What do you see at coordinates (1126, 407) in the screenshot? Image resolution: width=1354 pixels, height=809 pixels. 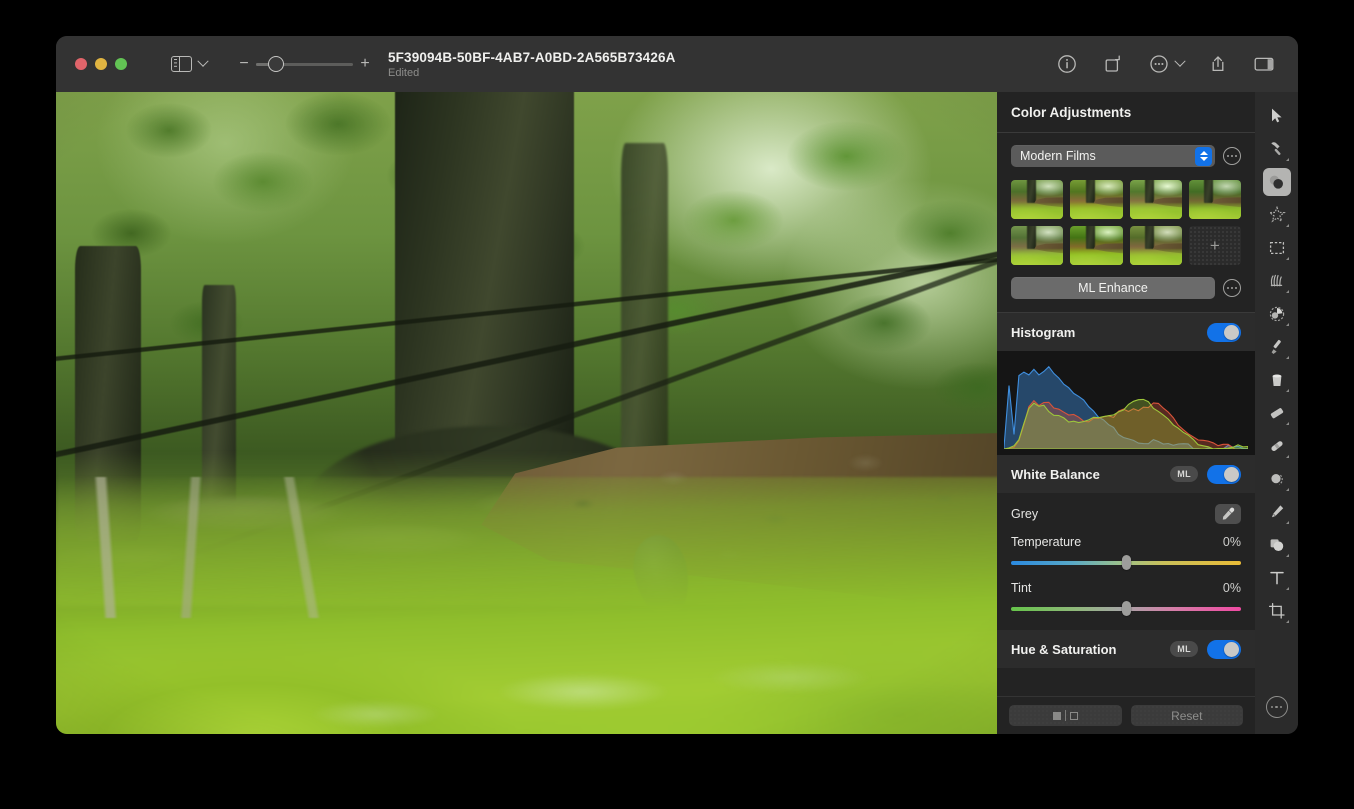 I see `histogram-svg` at bounding box center [1126, 407].